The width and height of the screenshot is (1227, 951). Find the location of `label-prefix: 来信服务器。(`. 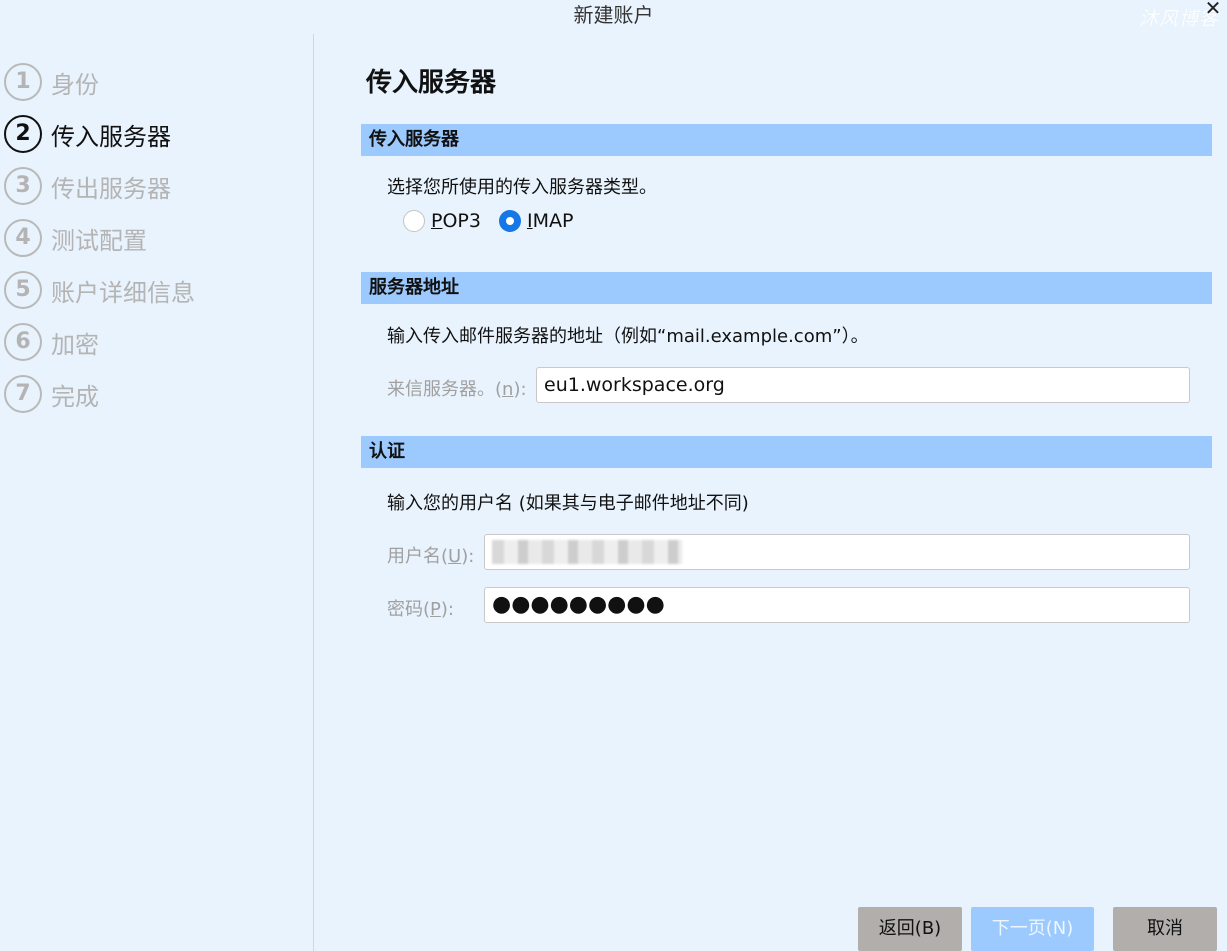

label-prefix: 来信服务器。( is located at coordinates (445, 389).